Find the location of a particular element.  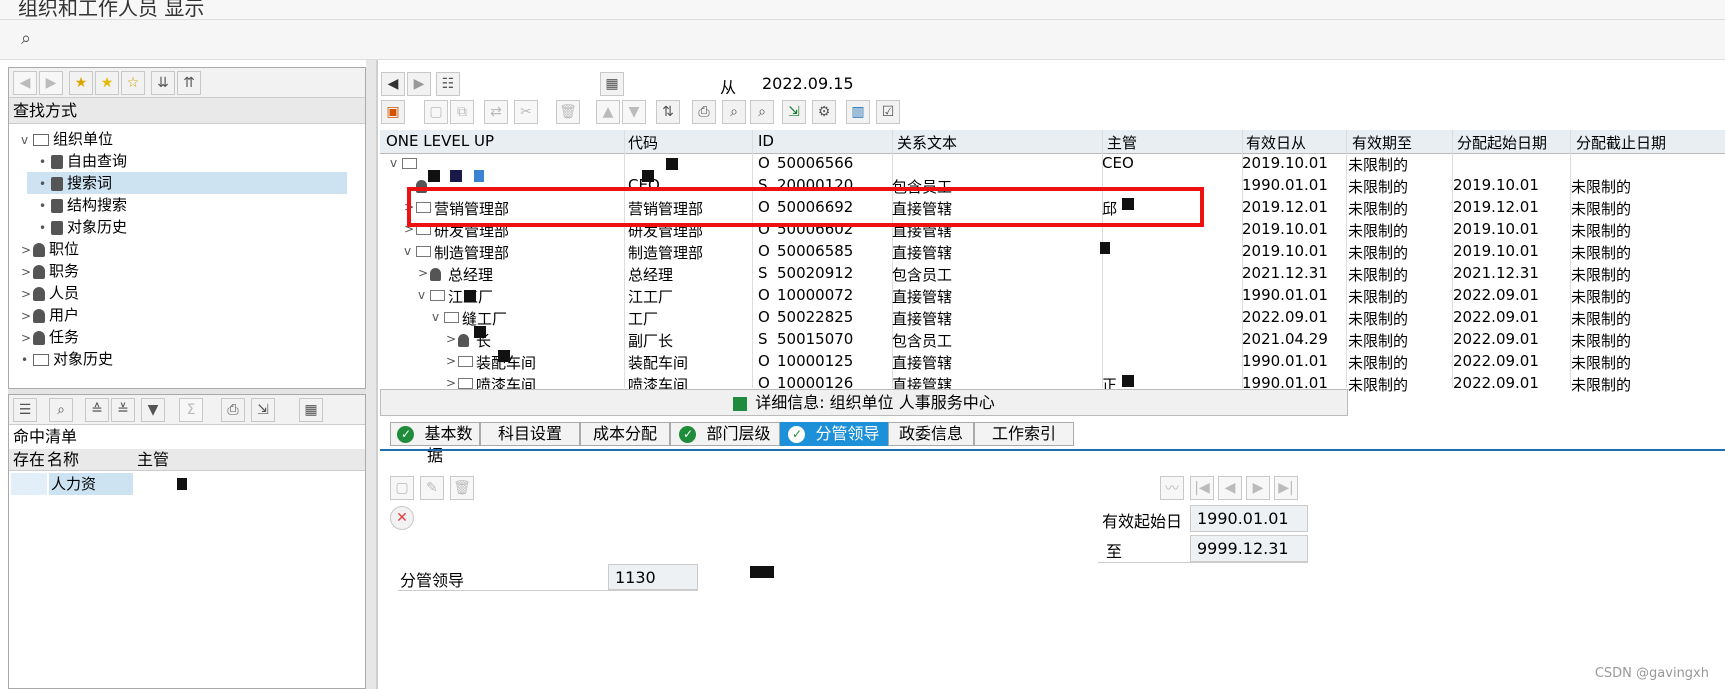

name-cell: 人力资 is located at coordinates (91, 484).